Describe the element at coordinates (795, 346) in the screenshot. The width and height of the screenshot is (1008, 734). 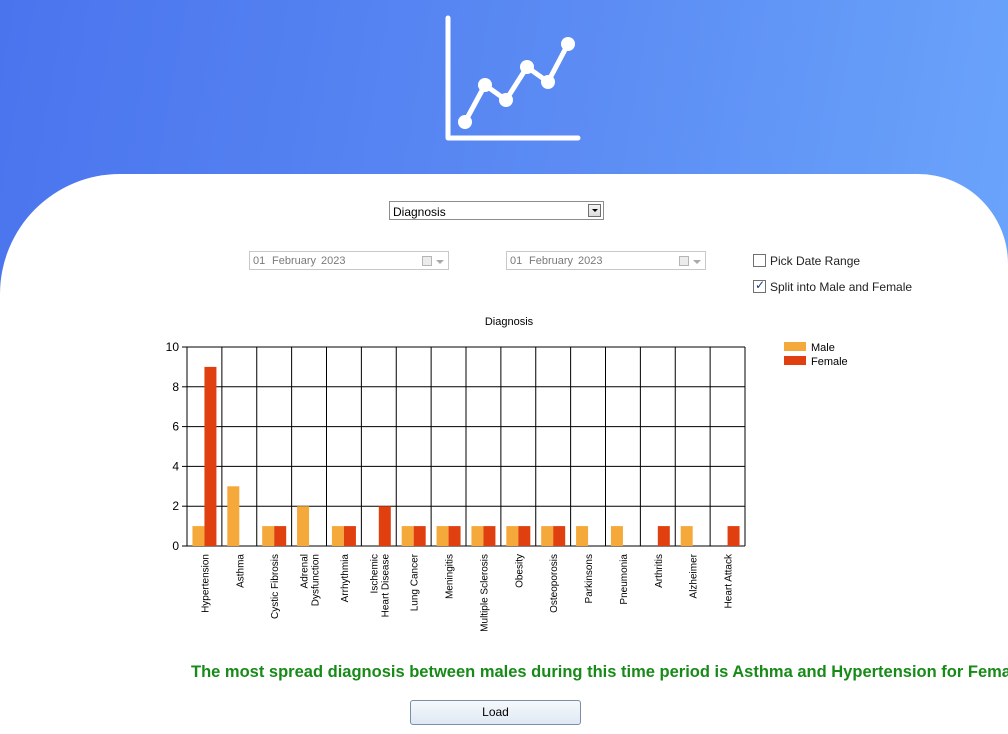
I see `legend-swatch-male` at that location.